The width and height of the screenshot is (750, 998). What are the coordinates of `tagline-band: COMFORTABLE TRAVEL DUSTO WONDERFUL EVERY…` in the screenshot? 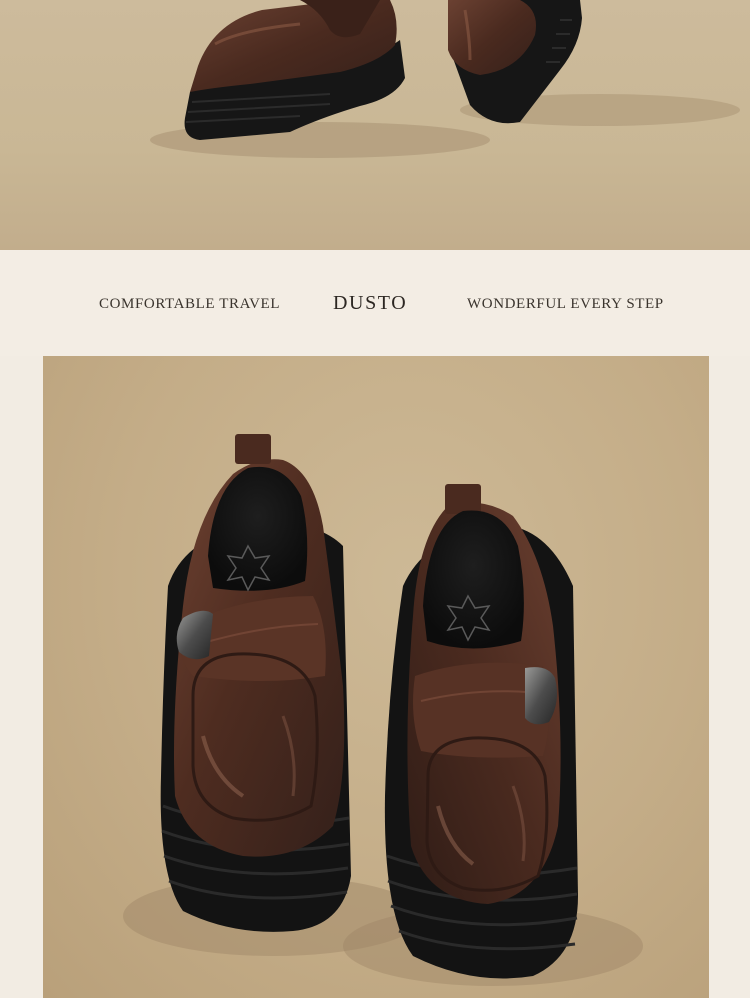 It's located at (375, 303).